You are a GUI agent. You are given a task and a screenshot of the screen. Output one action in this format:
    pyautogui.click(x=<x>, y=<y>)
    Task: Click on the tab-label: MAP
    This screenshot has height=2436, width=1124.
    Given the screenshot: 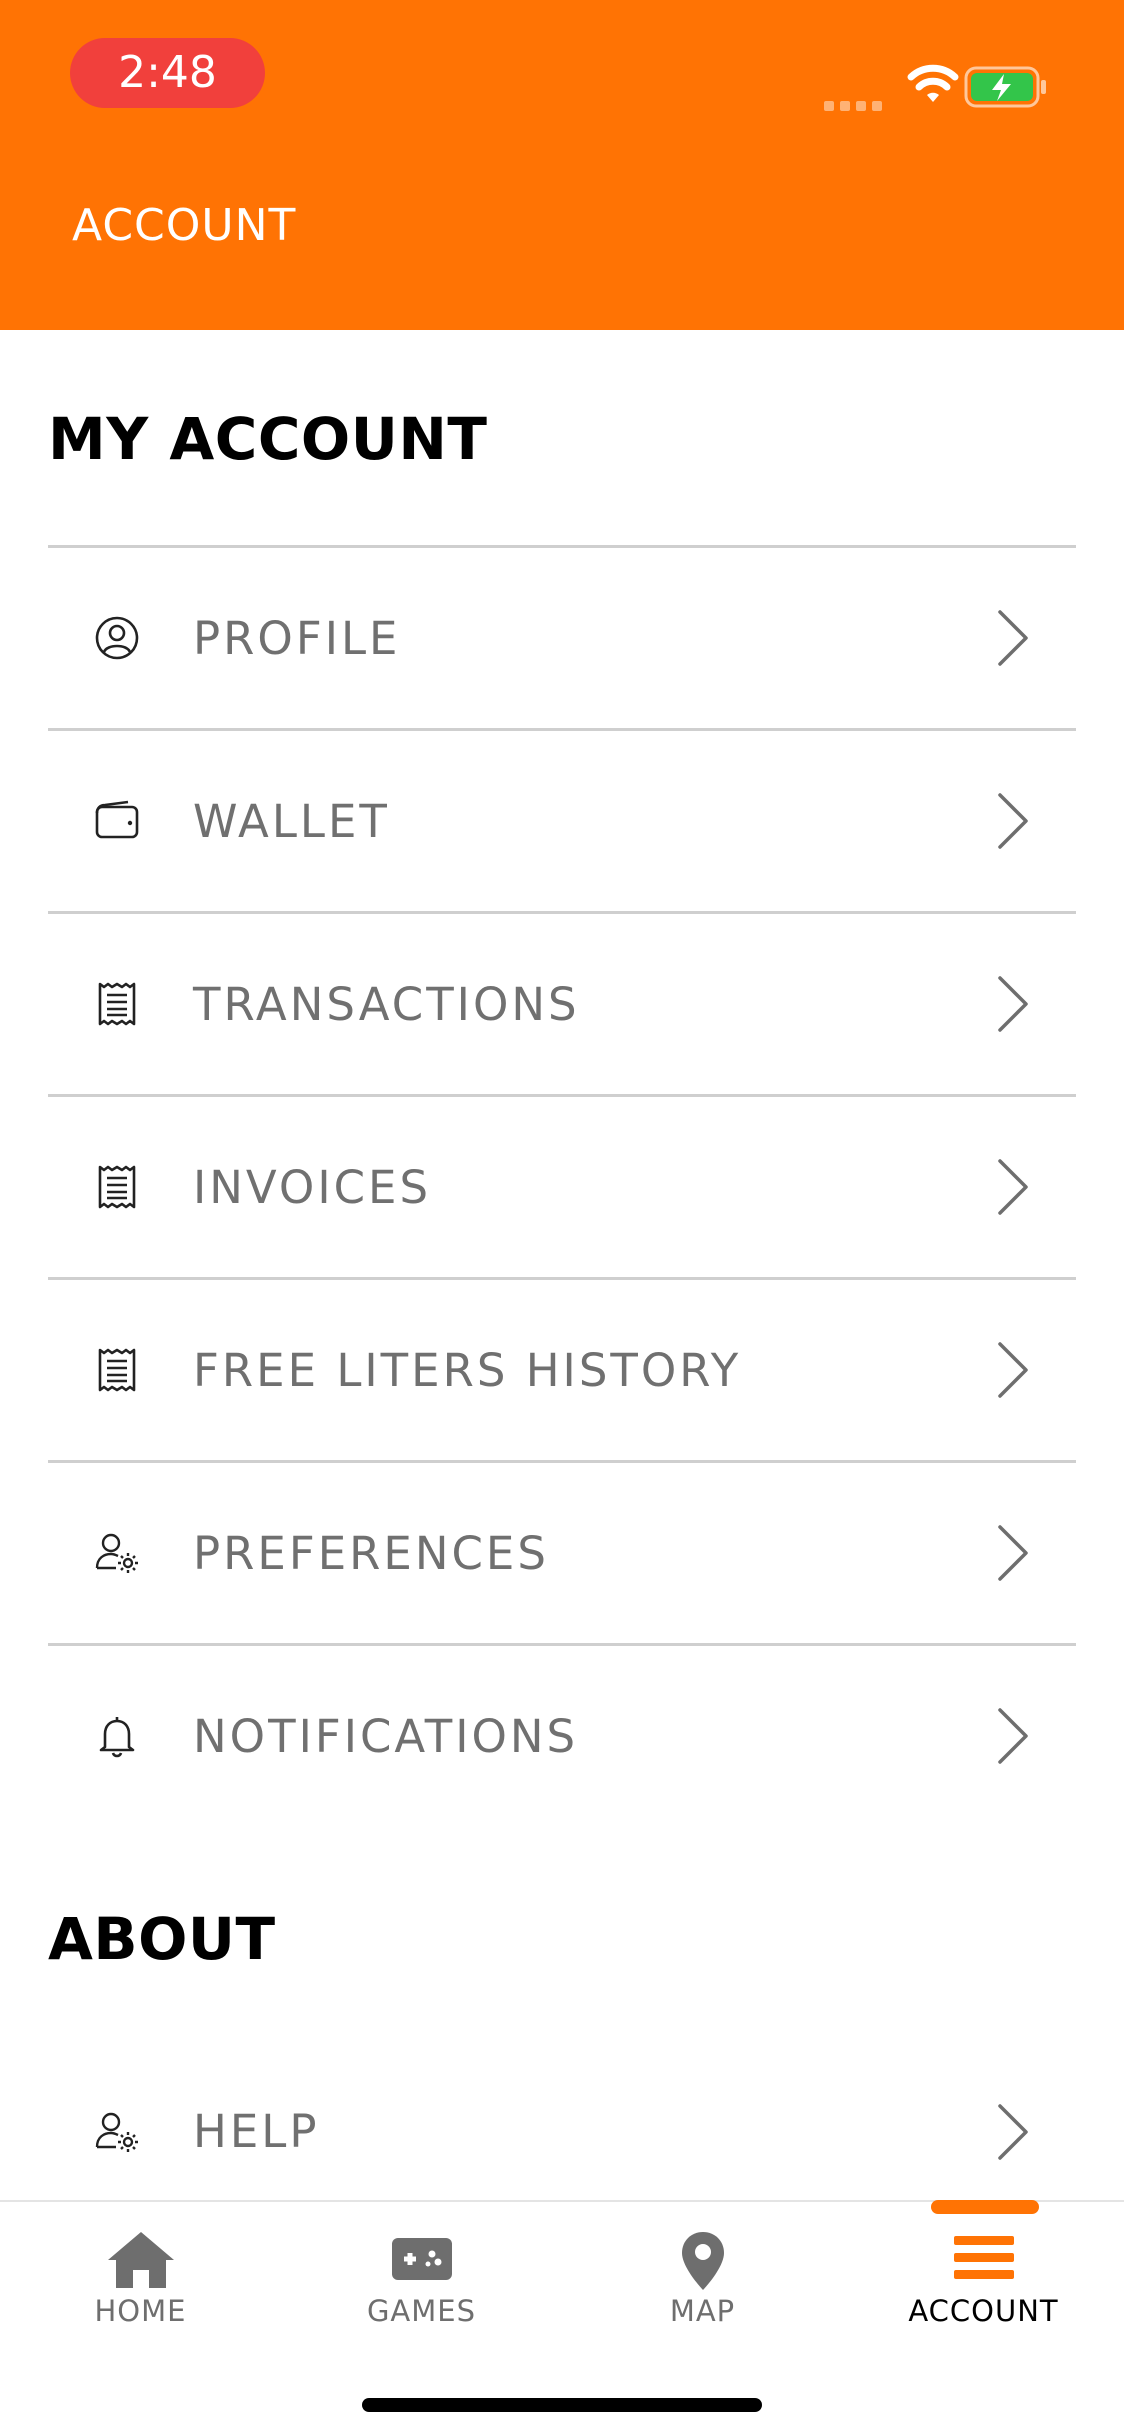 What is the action you would take?
    pyautogui.click(x=702, y=2311)
    